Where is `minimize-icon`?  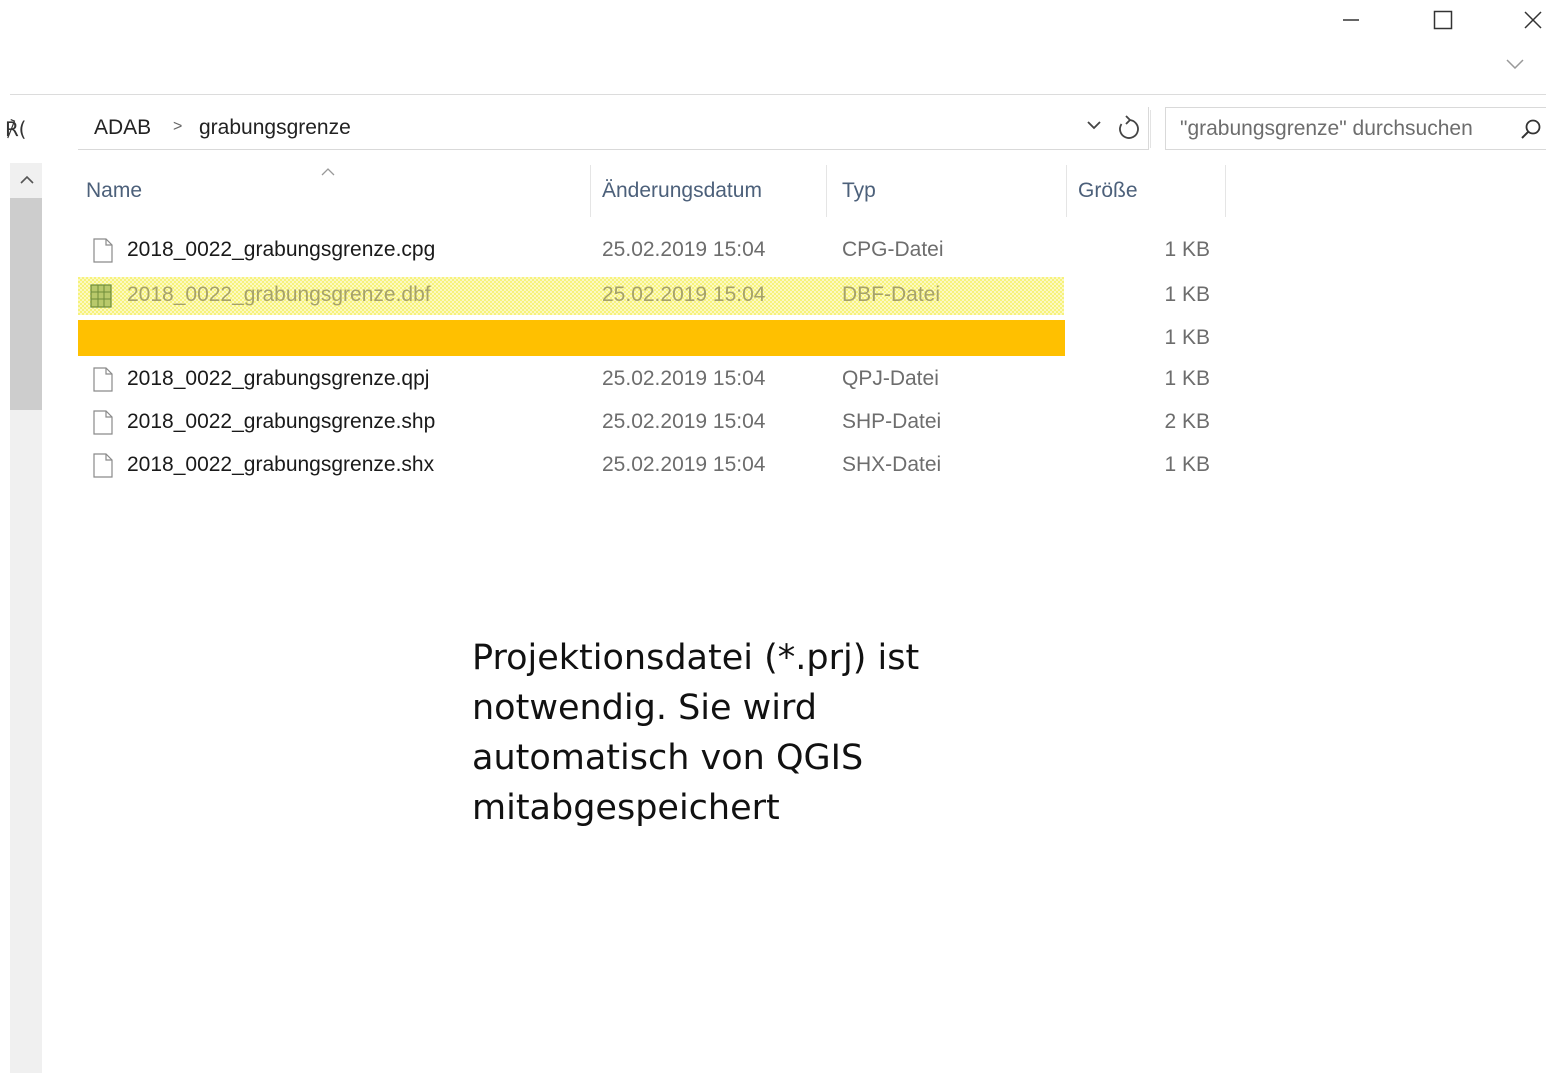
minimize-icon is located at coordinates (1351, 20).